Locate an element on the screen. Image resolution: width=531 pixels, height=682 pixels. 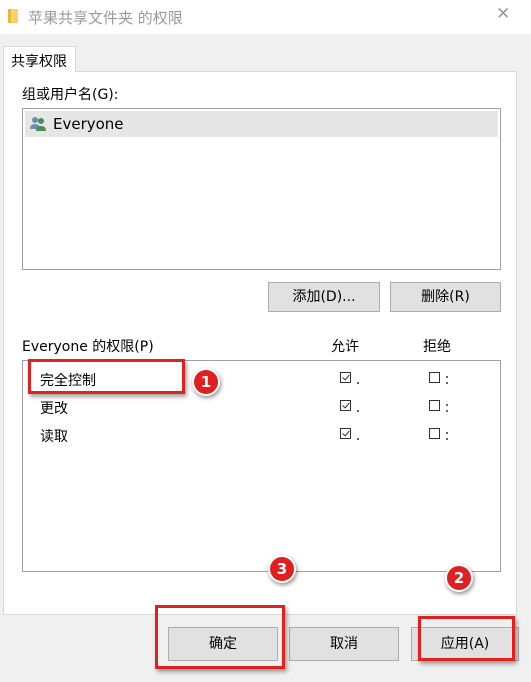
deny-checkbox-change is located at coordinates (434, 405).